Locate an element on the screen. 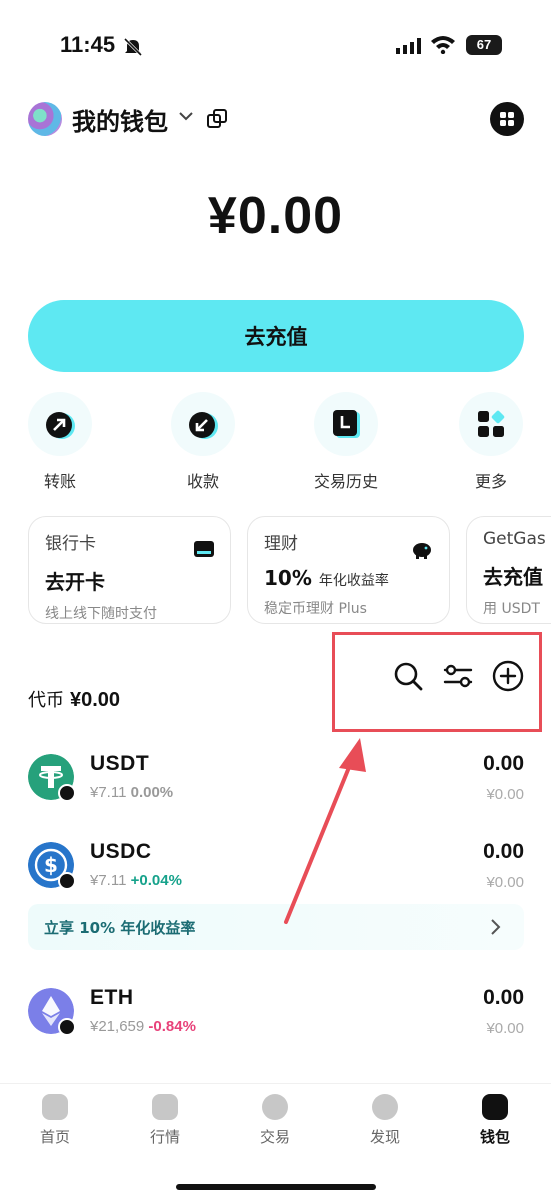  quick-actions: 转账 收款 交易历史 更多 is located at coordinates (275, 442).